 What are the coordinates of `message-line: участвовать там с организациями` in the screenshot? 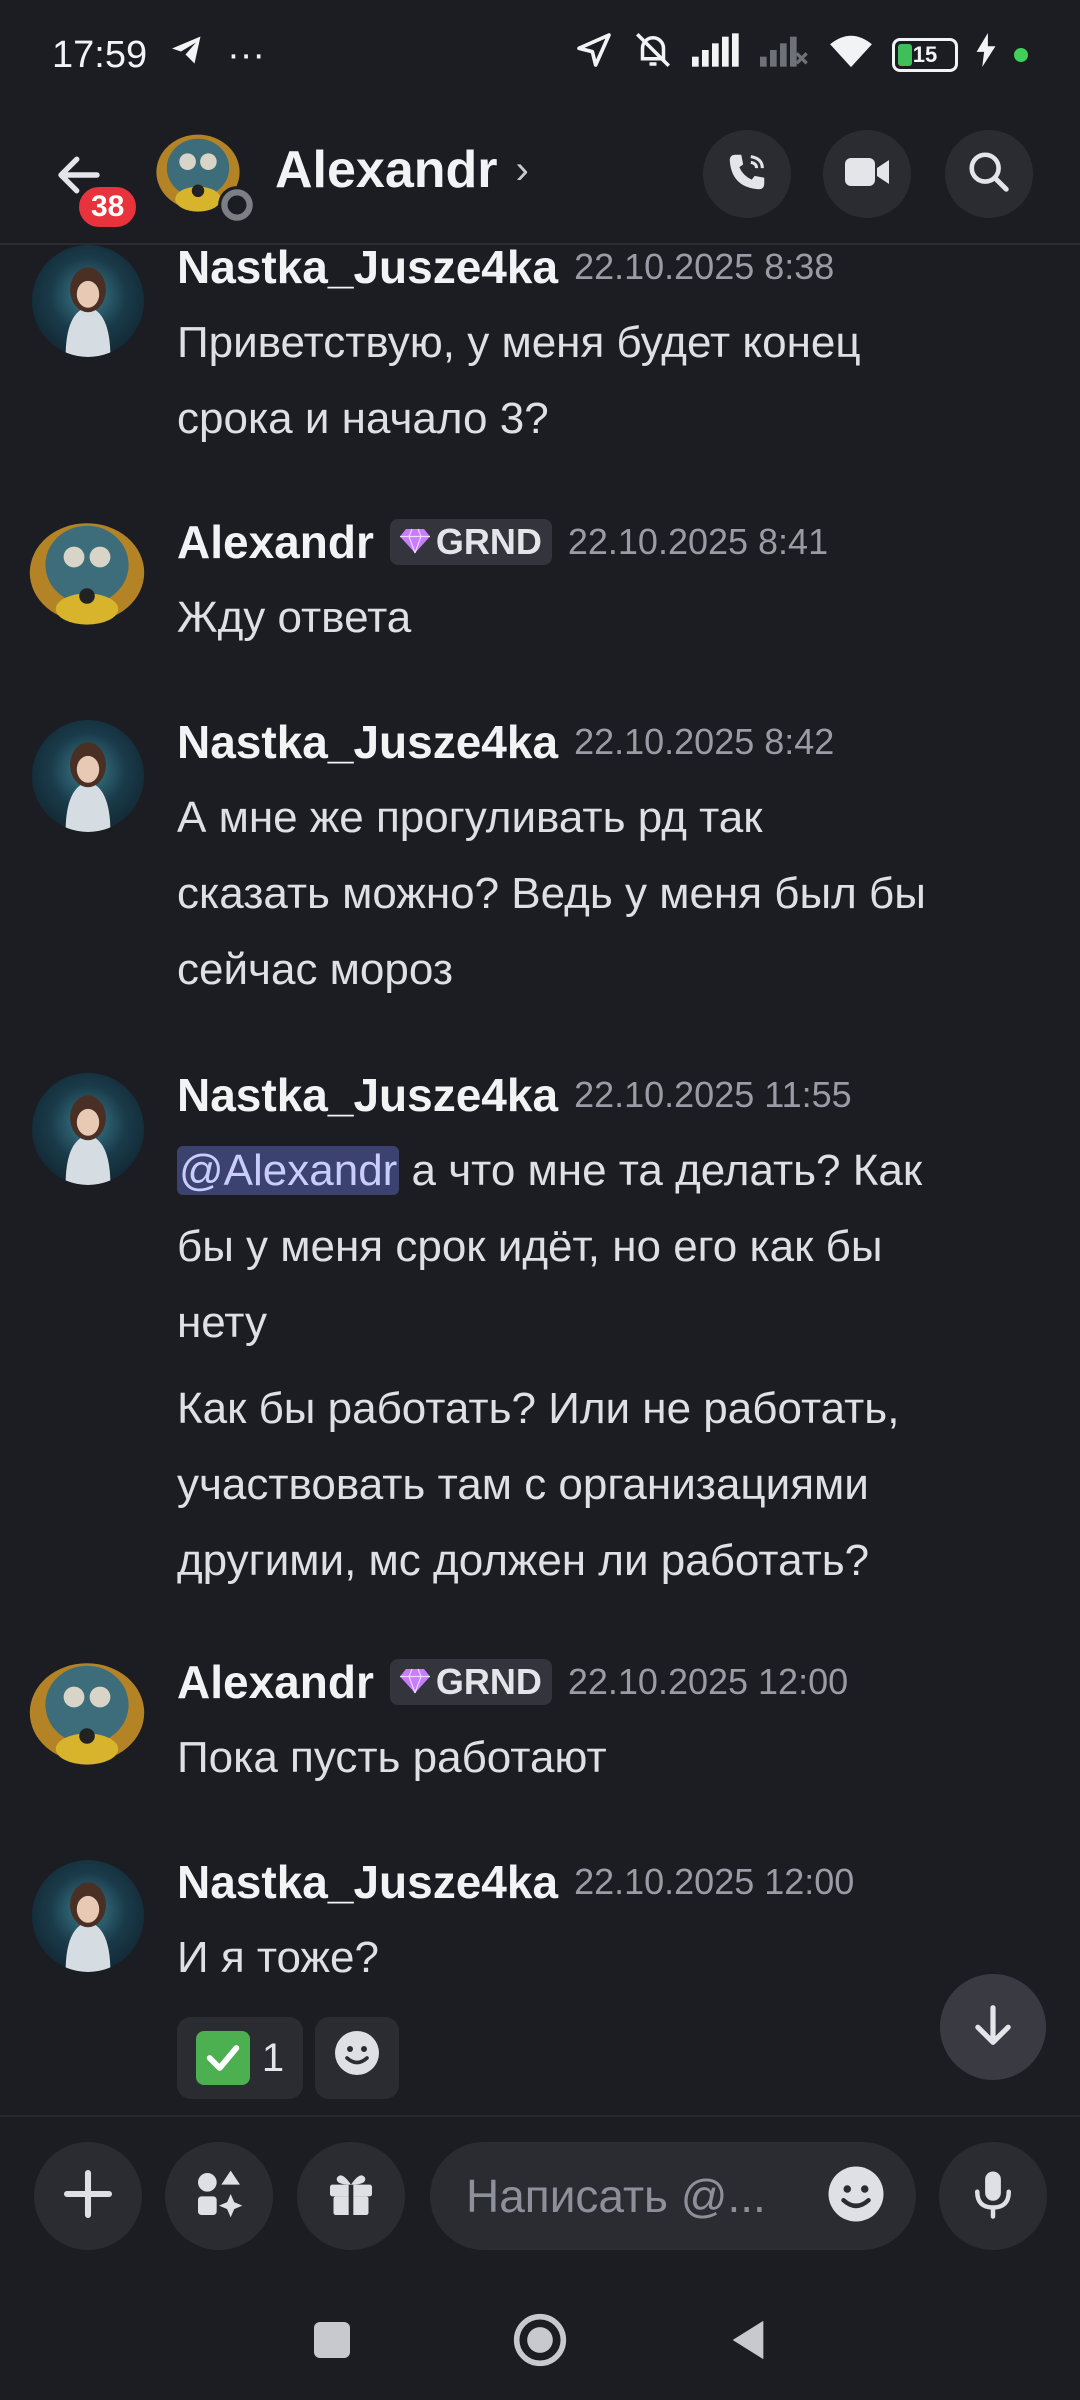 It's located at (523, 1484).